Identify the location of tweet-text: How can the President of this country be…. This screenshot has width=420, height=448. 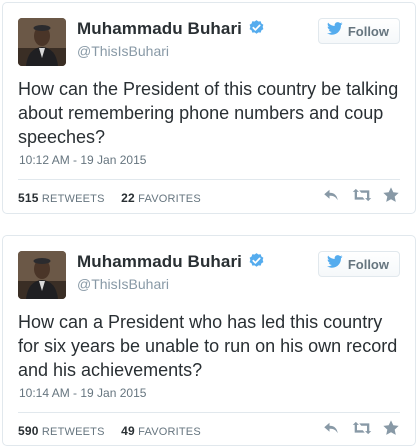
(208, 113).